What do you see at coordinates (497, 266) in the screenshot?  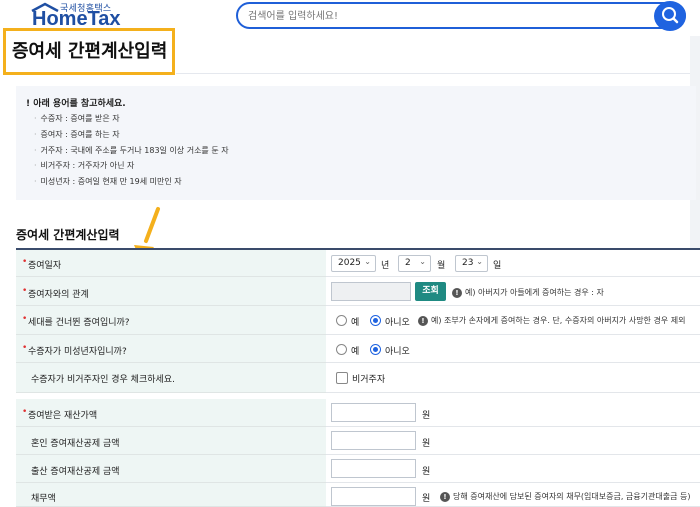 I see `day-unit: 일` at bounding box center [497, 266].